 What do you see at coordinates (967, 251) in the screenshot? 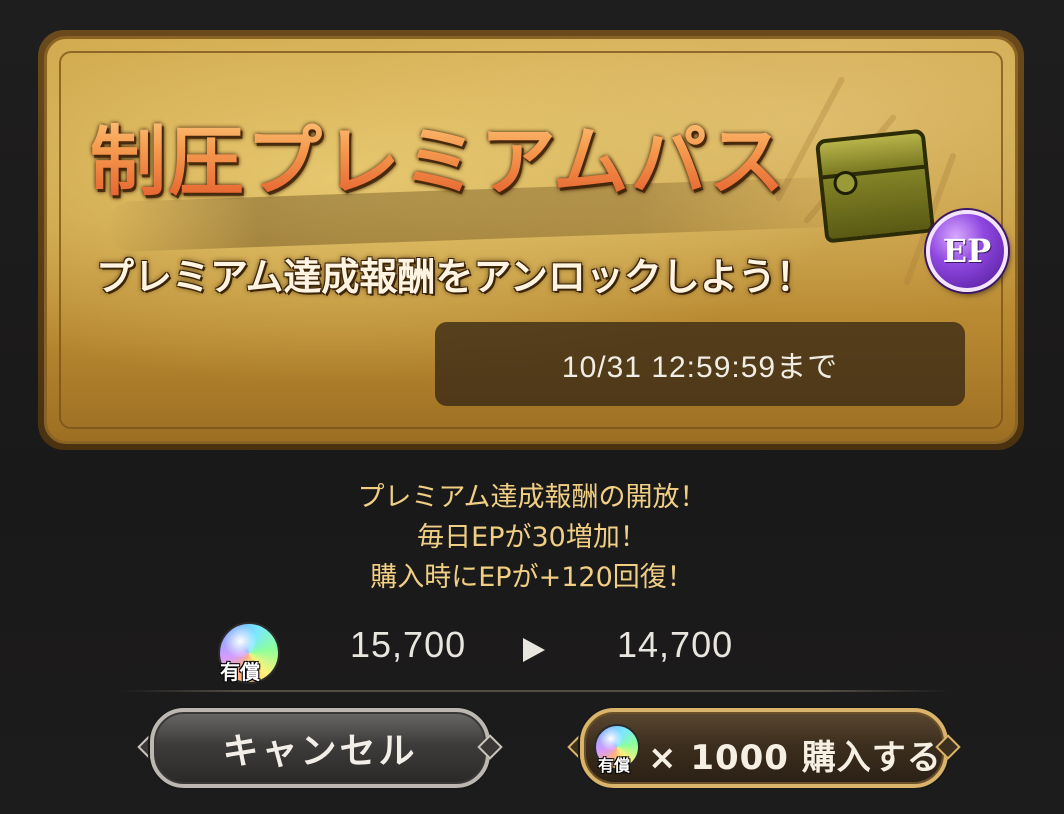
I see `ep-badge-icon: EP` at bounding box center [967, 251].